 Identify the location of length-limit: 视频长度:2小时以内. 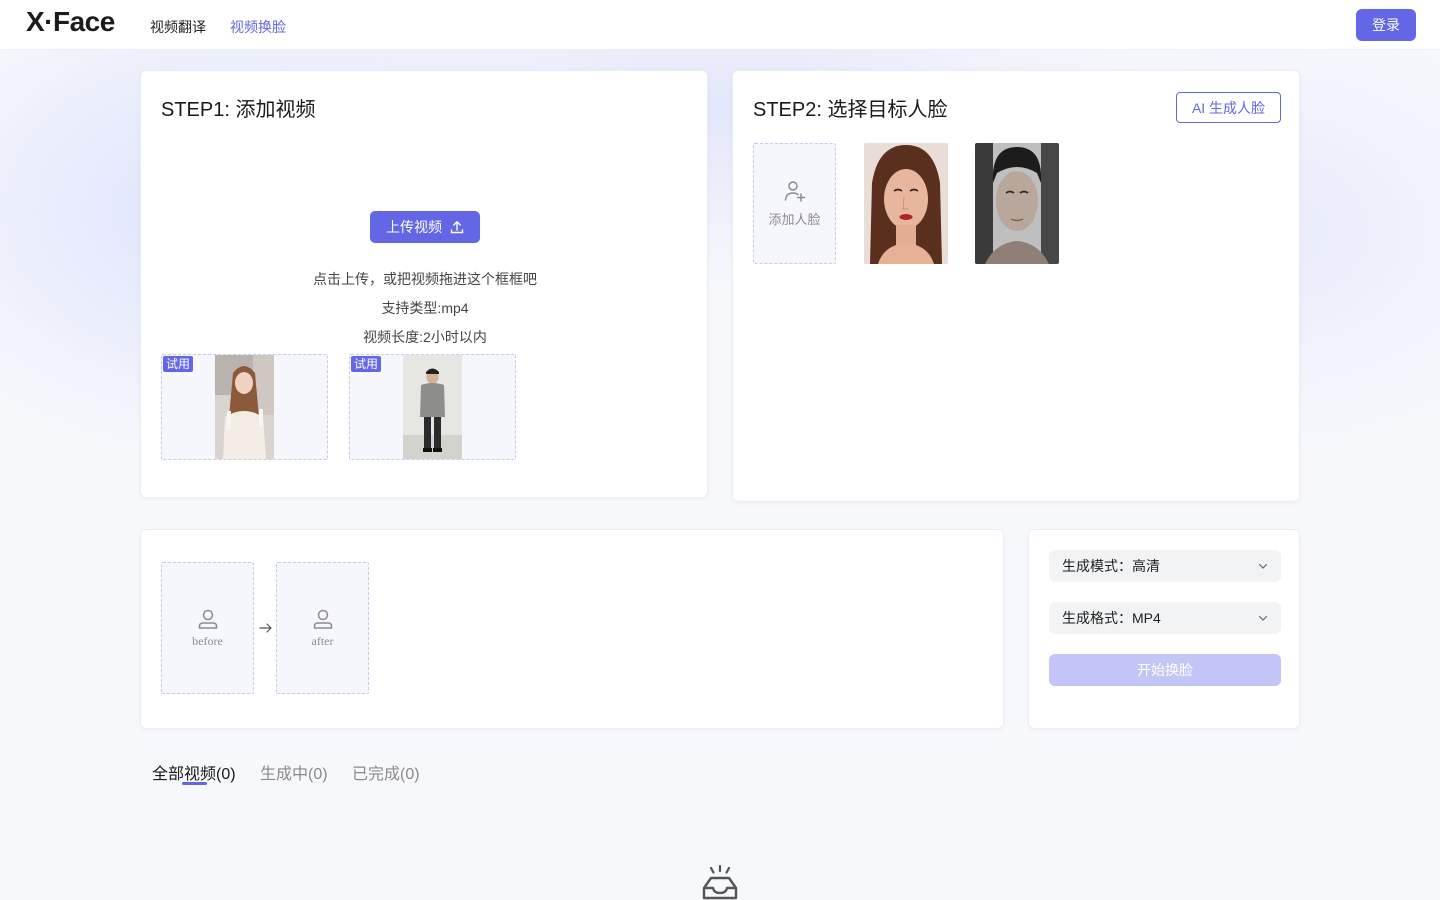
(425, 337).